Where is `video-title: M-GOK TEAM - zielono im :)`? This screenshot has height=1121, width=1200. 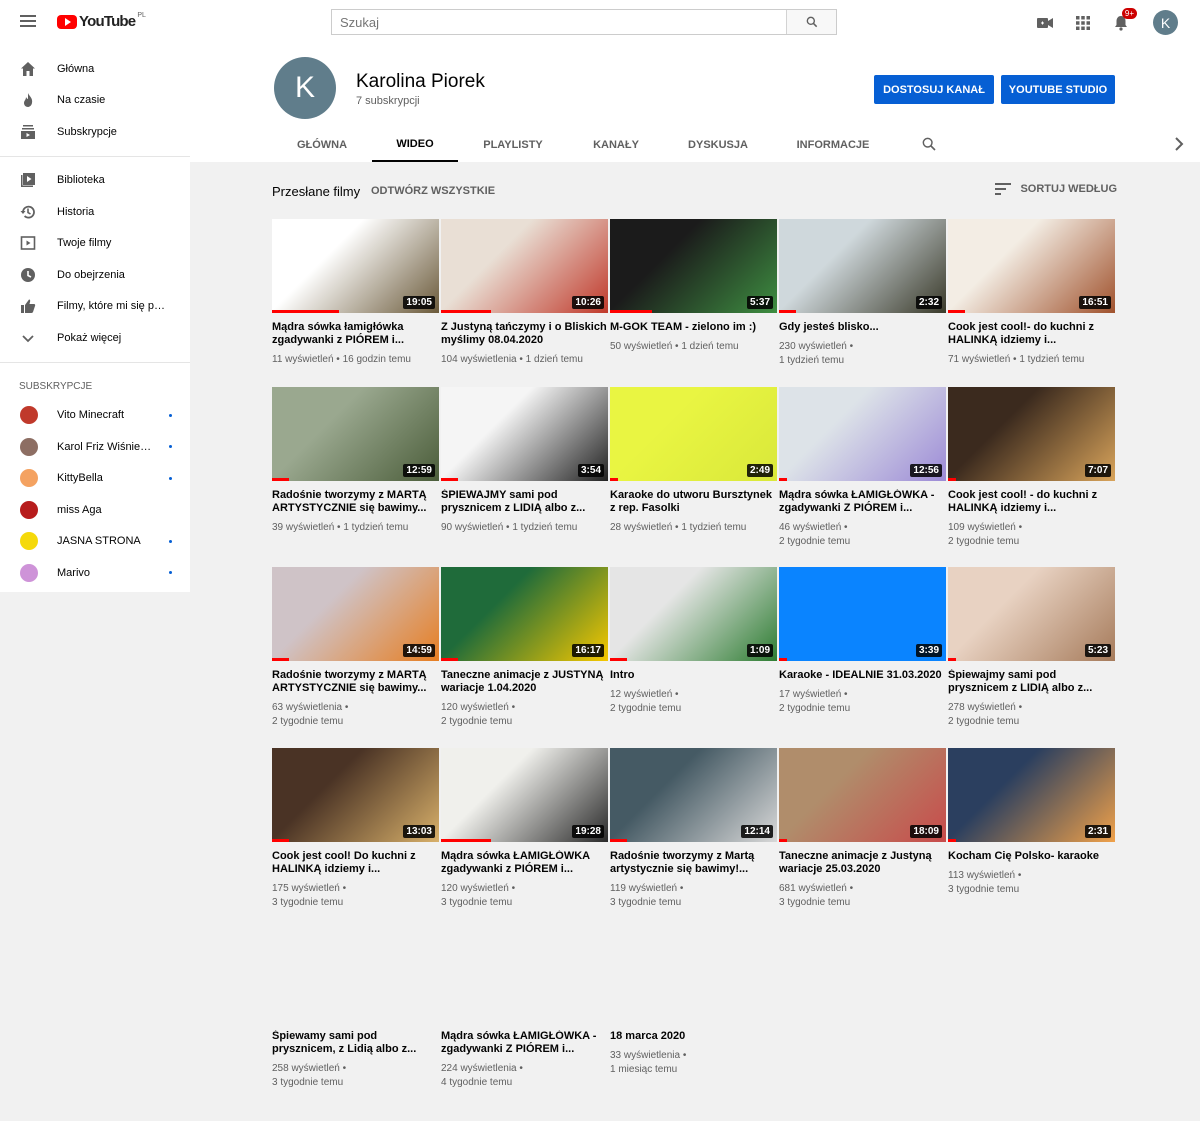
video-title: M-GOK TEAM - zielono im :) is located at coordinates (693, 327).